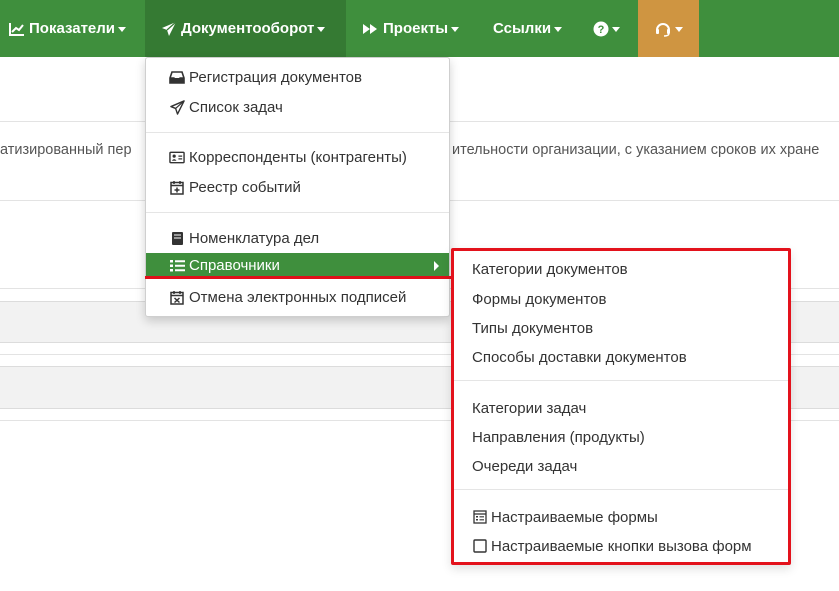 The height and width of the screenshot is (591, 839). I want to click on menu-item-label: Реестр событий, so click(245, 187).